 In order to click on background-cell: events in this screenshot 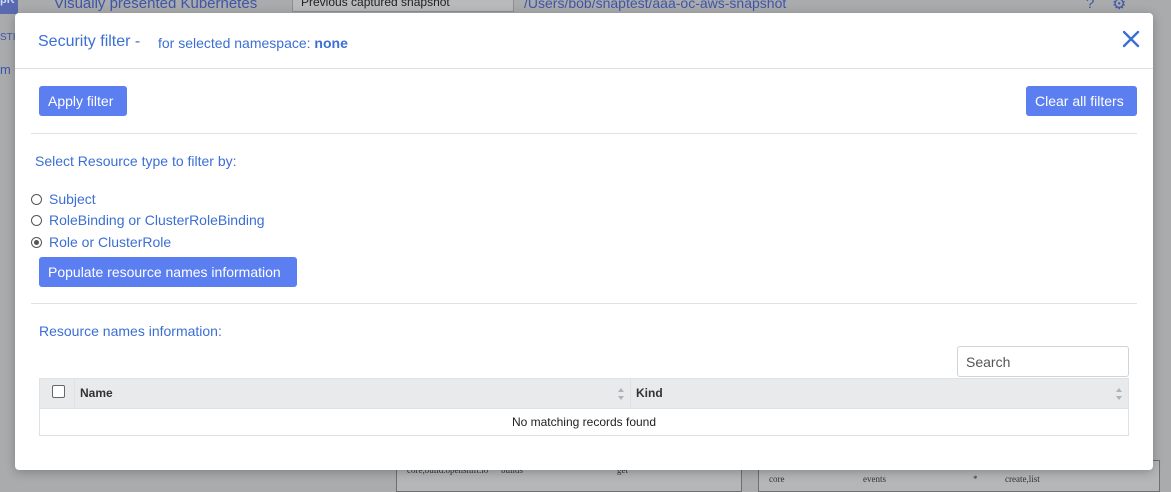, I will do `click(874, 479)`.